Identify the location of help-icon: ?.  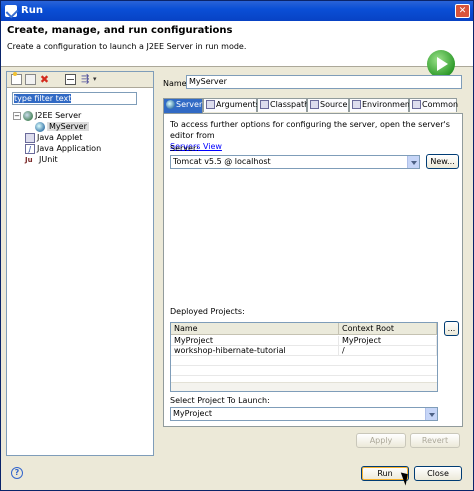
(17, 473).